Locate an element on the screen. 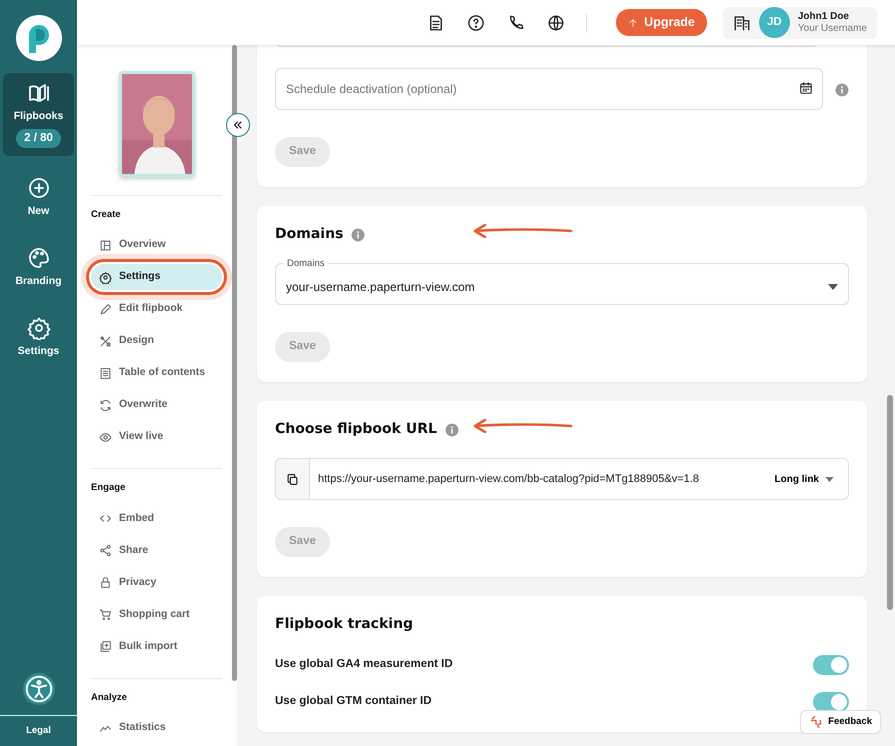 The width and height of the screenshot is (895, 746). account-menu: JD John1 Doe Your Username is located at coordinates (799, 22).